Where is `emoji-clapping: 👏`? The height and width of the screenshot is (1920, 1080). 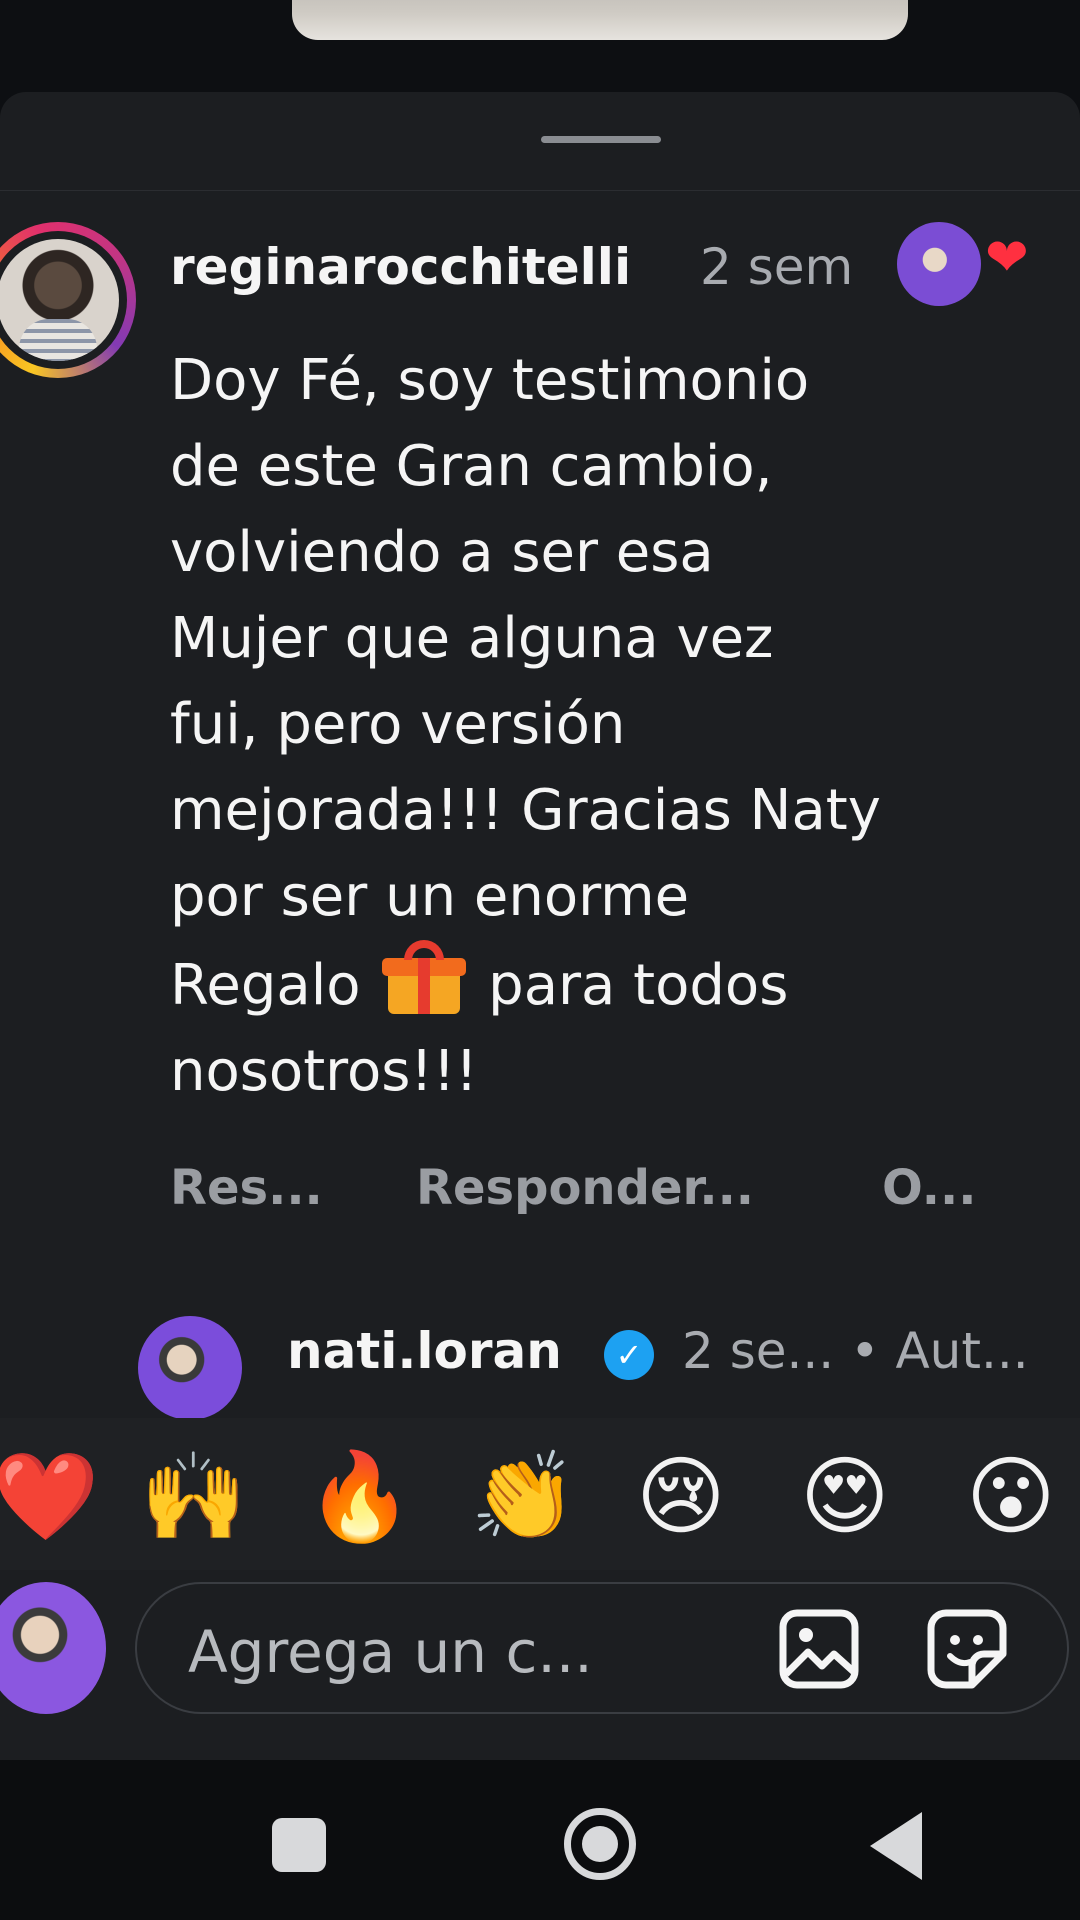
emoji-clapping: 👏 is located at coordinates (523, 1497).